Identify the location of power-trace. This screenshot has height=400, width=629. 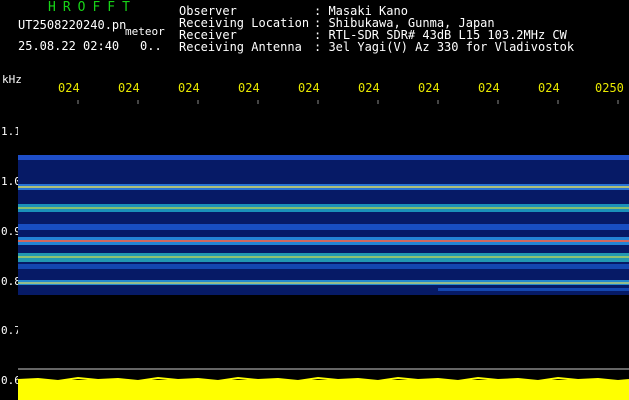
(323, 390).